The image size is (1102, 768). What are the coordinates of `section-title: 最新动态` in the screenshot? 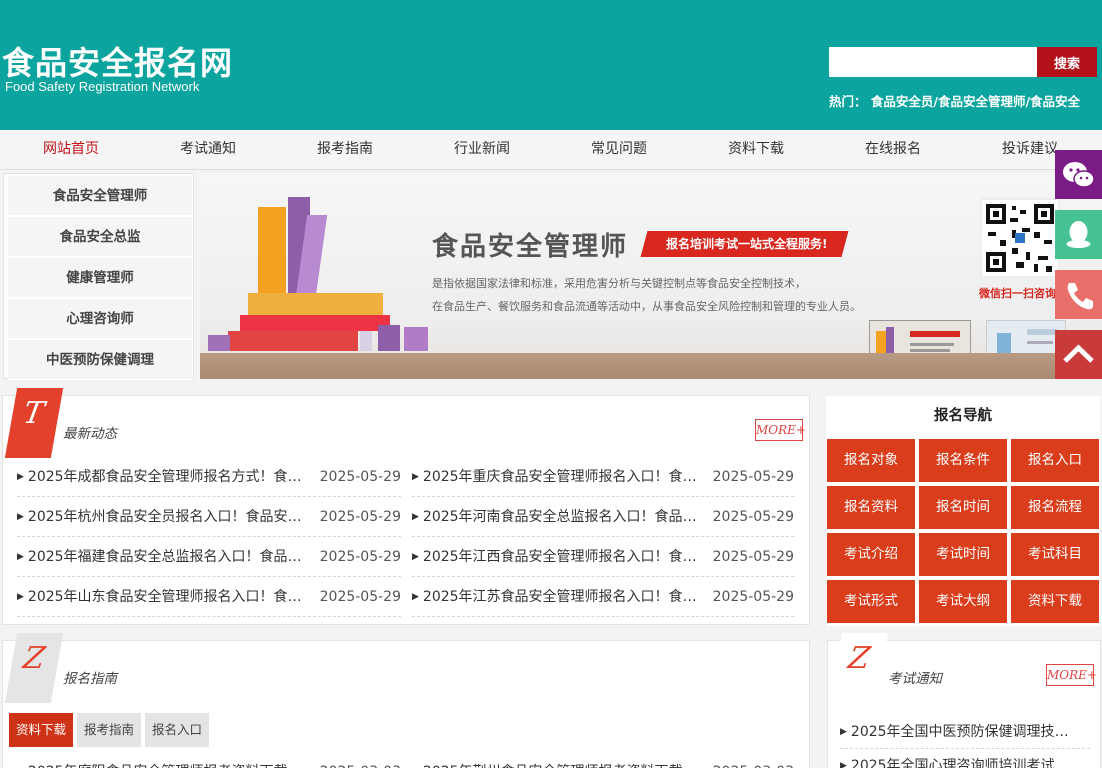 It's located at (90, 434).